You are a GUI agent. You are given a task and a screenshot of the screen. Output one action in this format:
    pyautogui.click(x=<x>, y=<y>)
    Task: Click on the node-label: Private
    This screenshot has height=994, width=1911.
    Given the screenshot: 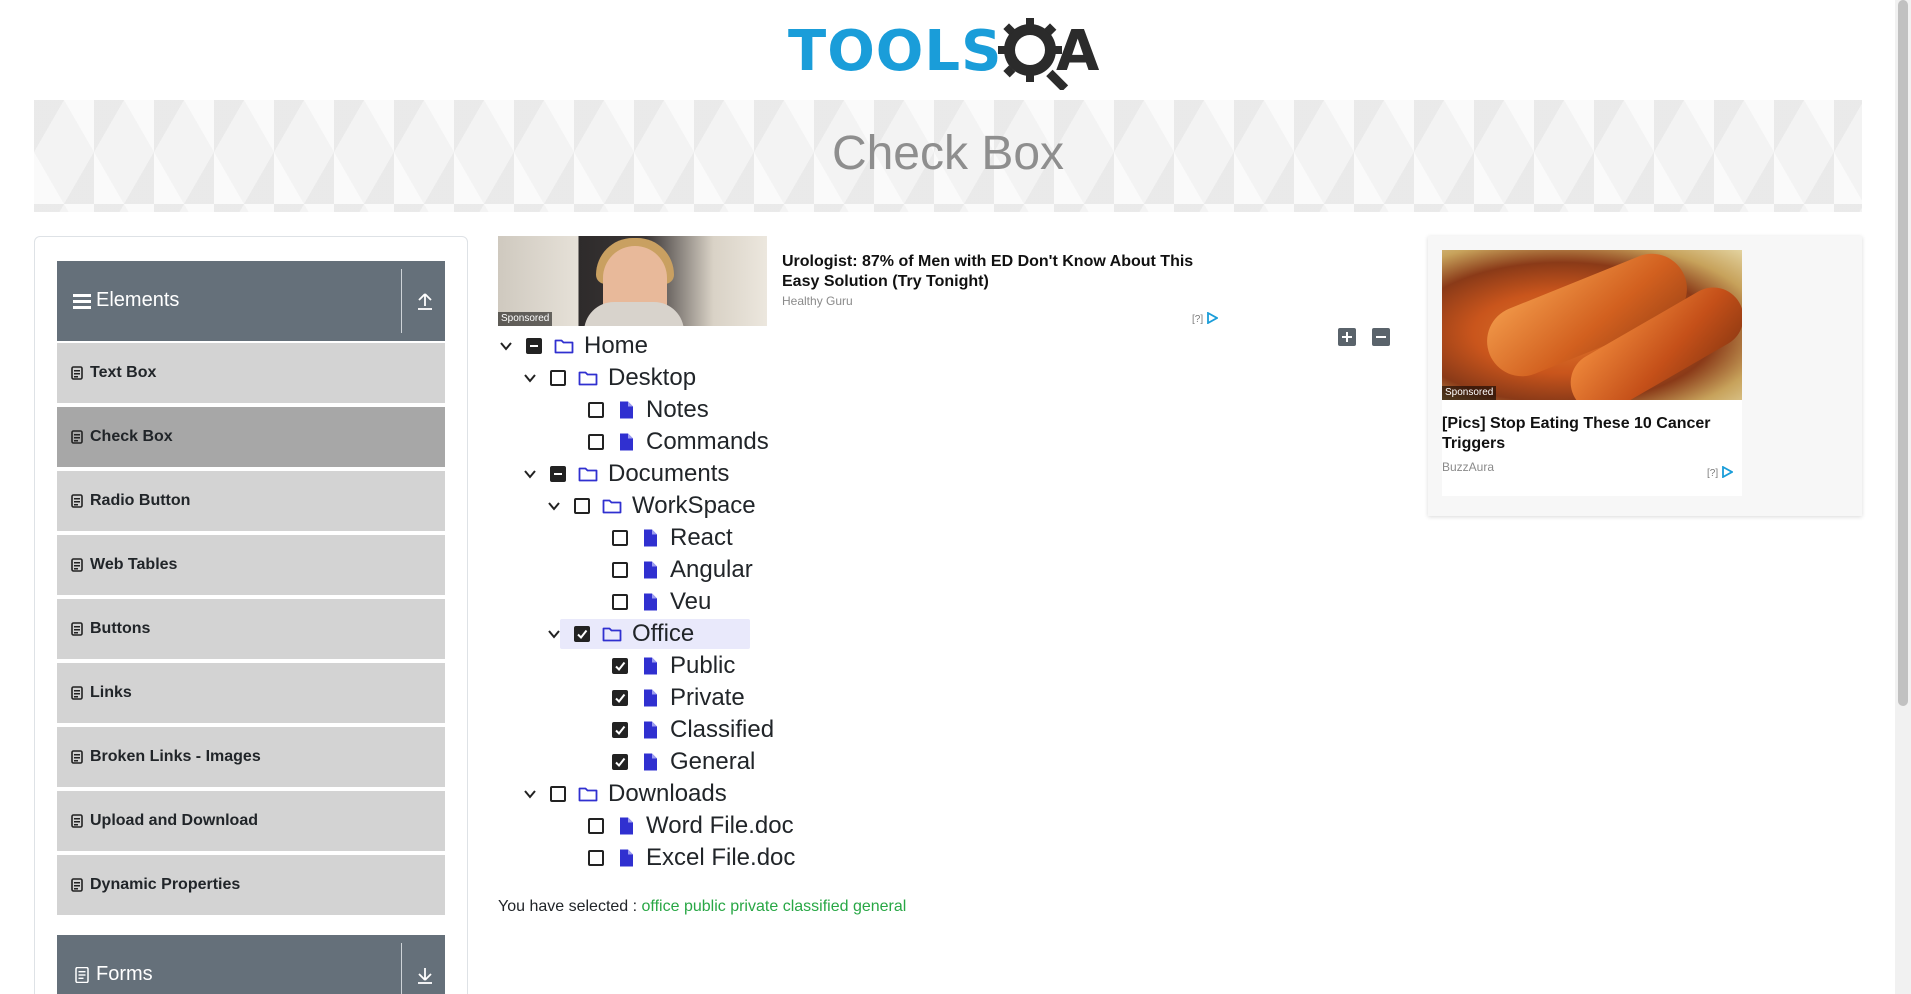 What is the action you would take?
    pyautogui.click(x=707, y=698)
    